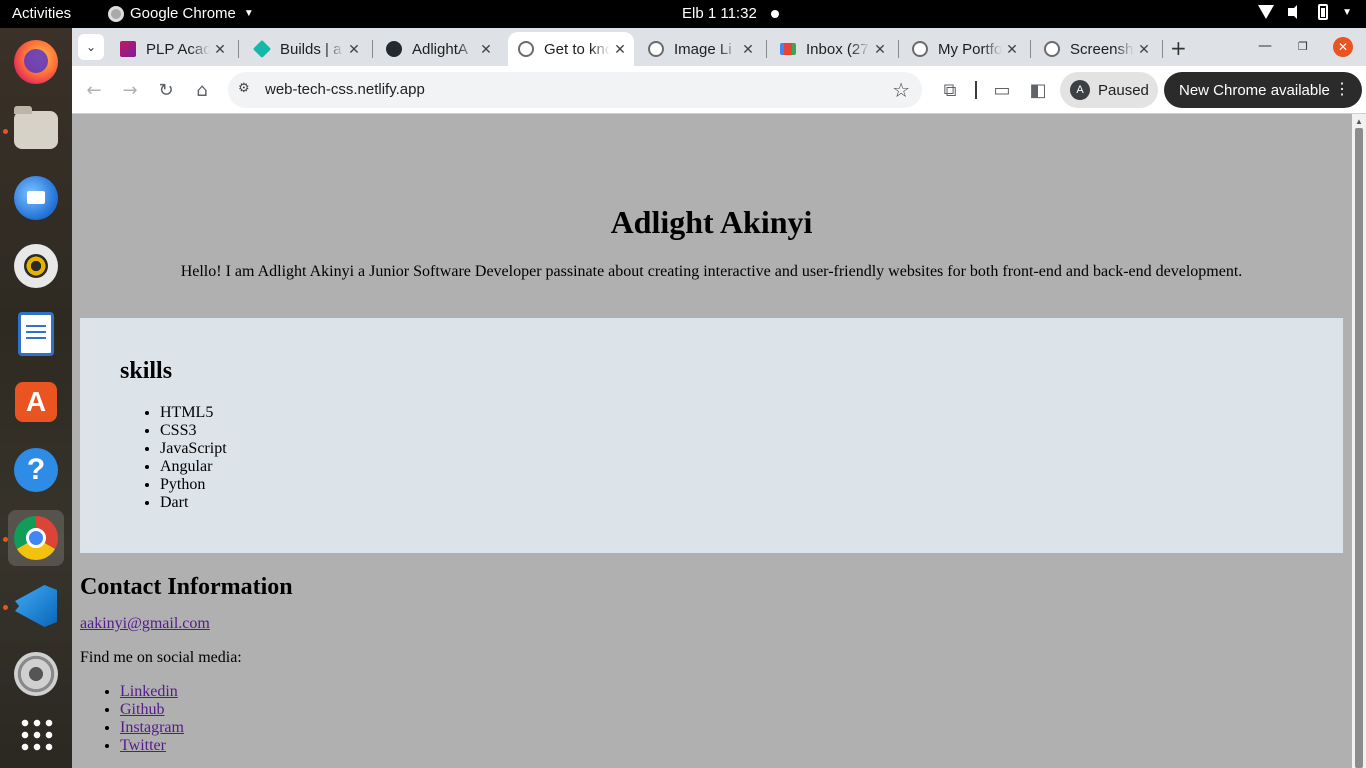  Describe the element at coordinates (193, 413) in the screenshot. I see `skill-item: HTML5` at that location.